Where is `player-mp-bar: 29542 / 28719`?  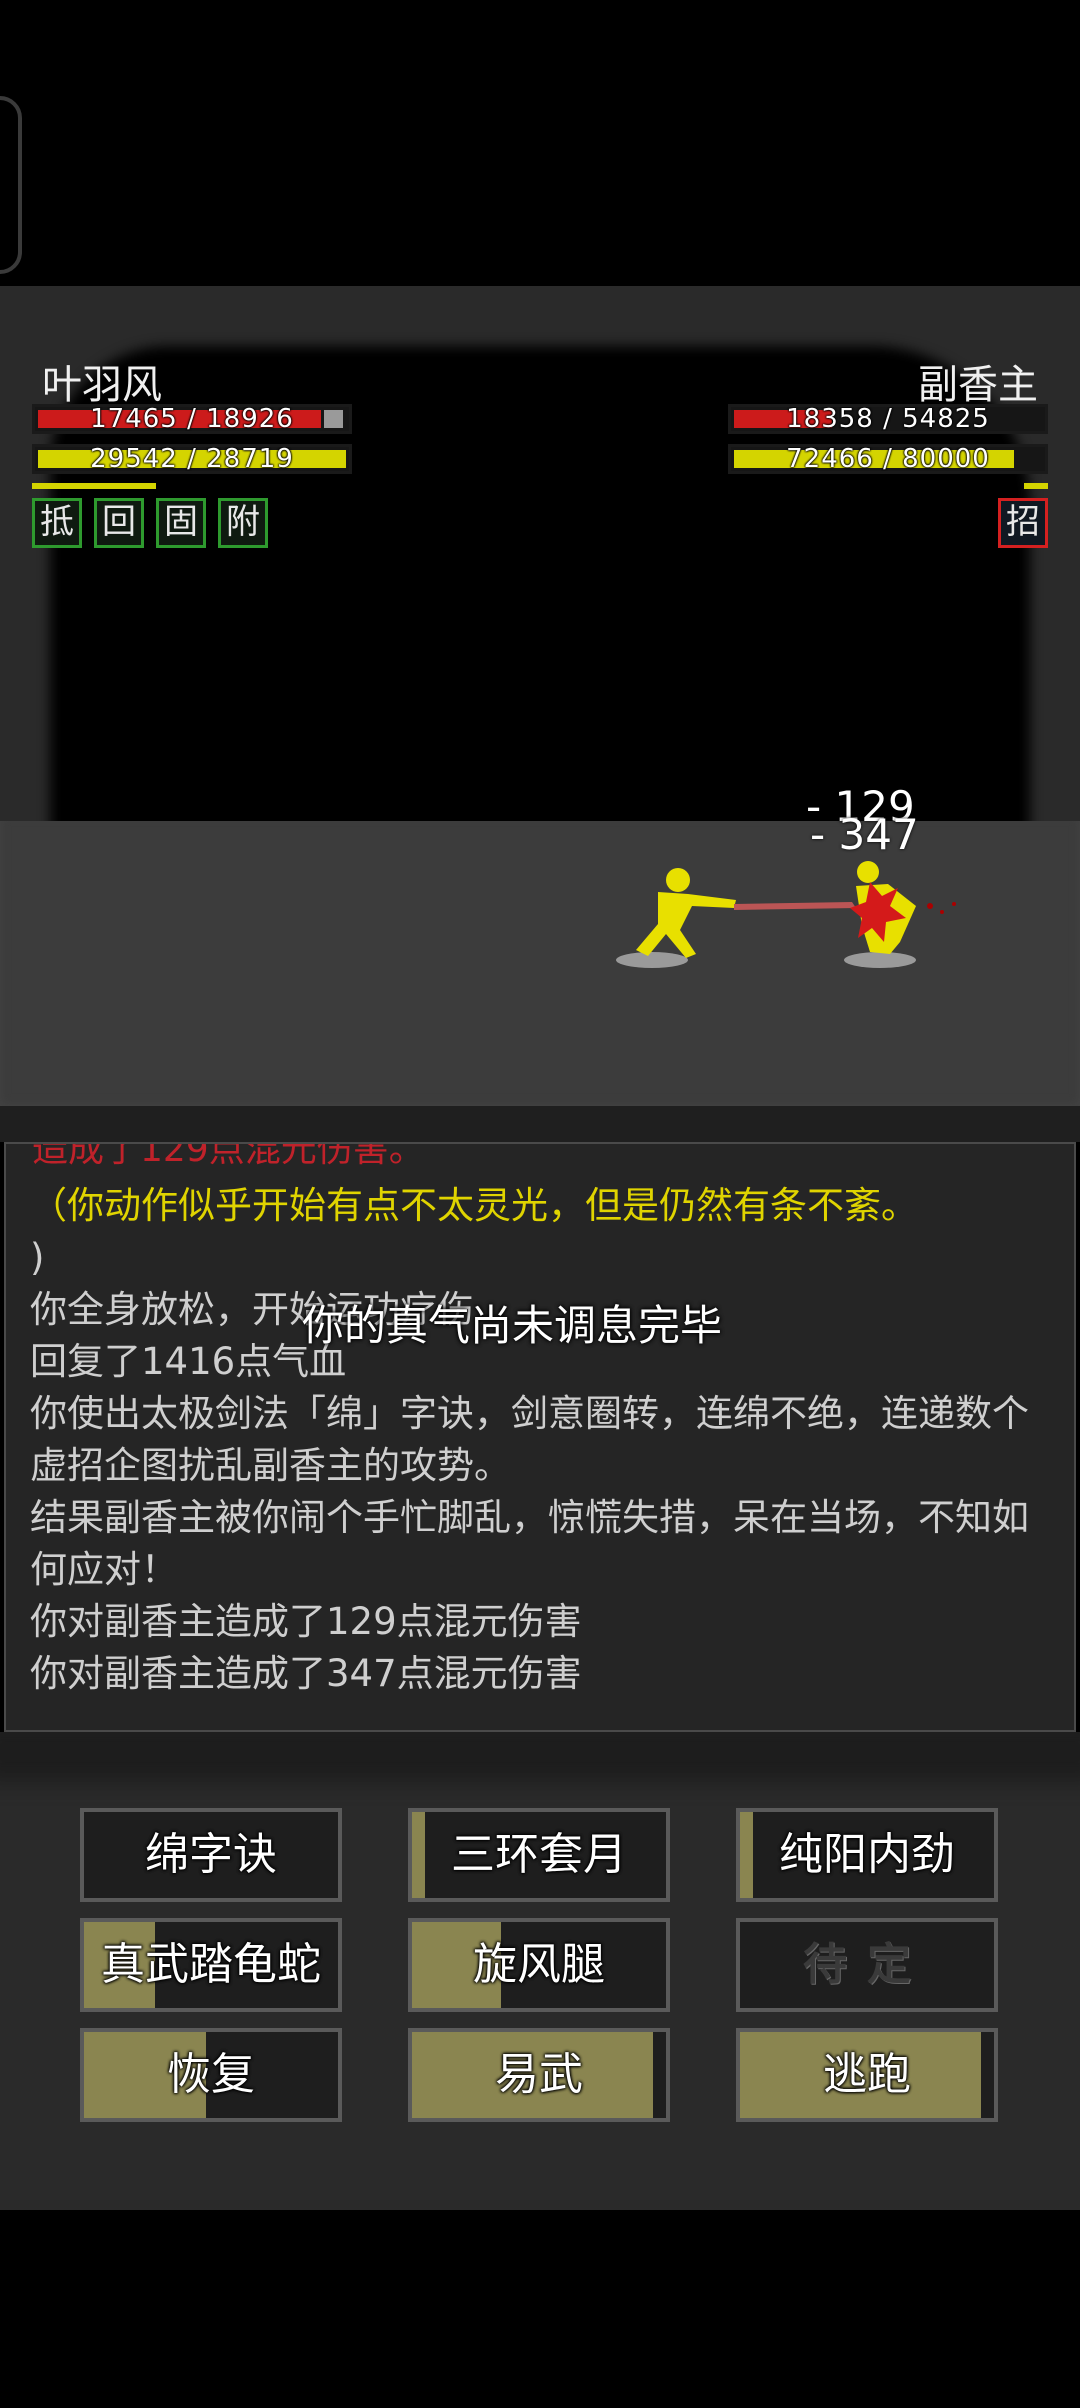 player-mp-bar: 29542 / 28719 is located at coordinates (192, 459).